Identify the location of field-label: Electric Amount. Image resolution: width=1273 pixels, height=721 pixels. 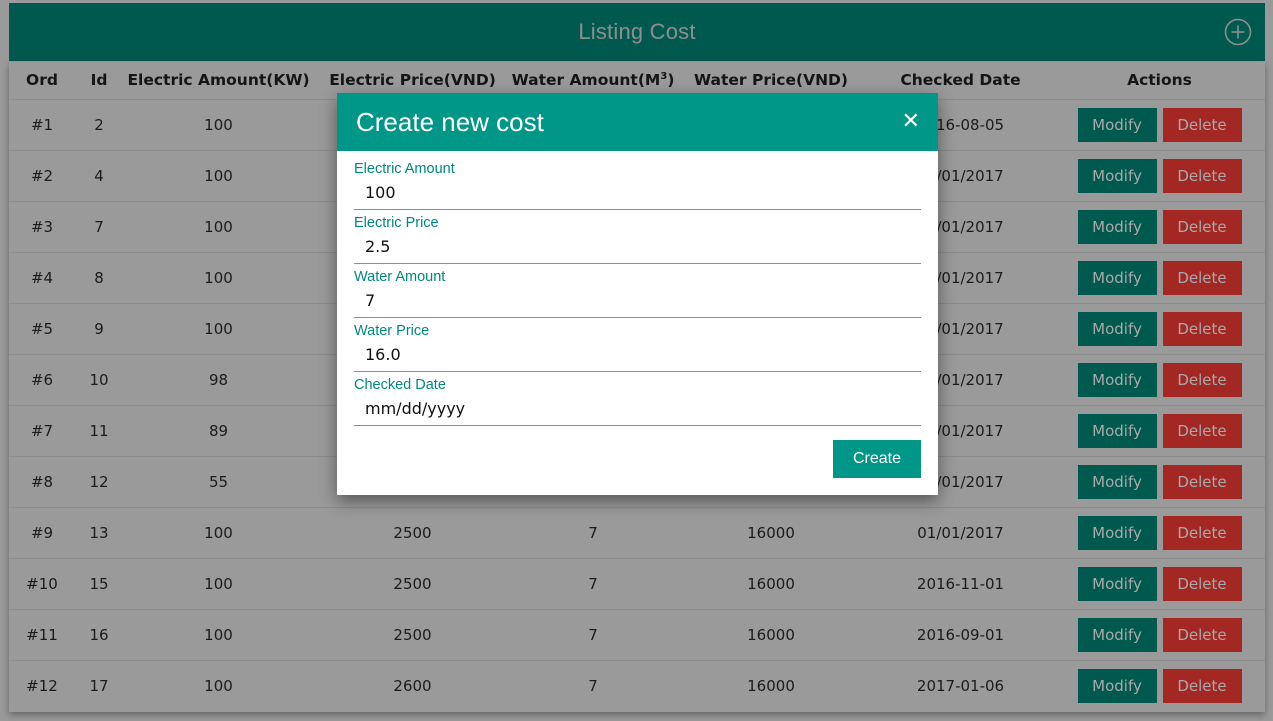
(404, 169).